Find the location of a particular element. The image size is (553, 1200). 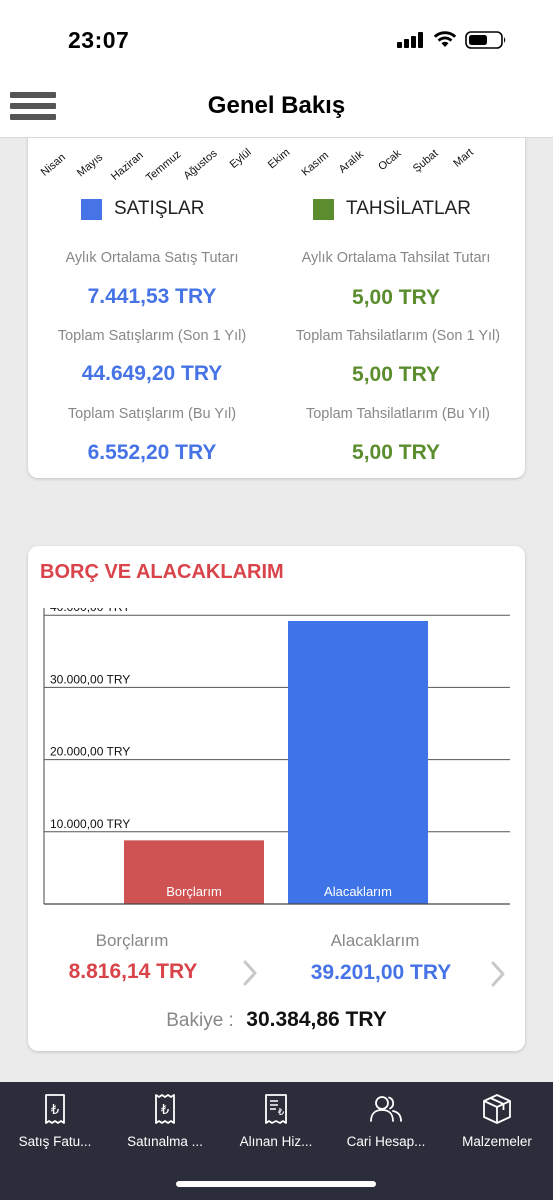

avg-collections-label: Aylık Ortalama Tahsilat Tutarı is located at coordinates (396, 258).